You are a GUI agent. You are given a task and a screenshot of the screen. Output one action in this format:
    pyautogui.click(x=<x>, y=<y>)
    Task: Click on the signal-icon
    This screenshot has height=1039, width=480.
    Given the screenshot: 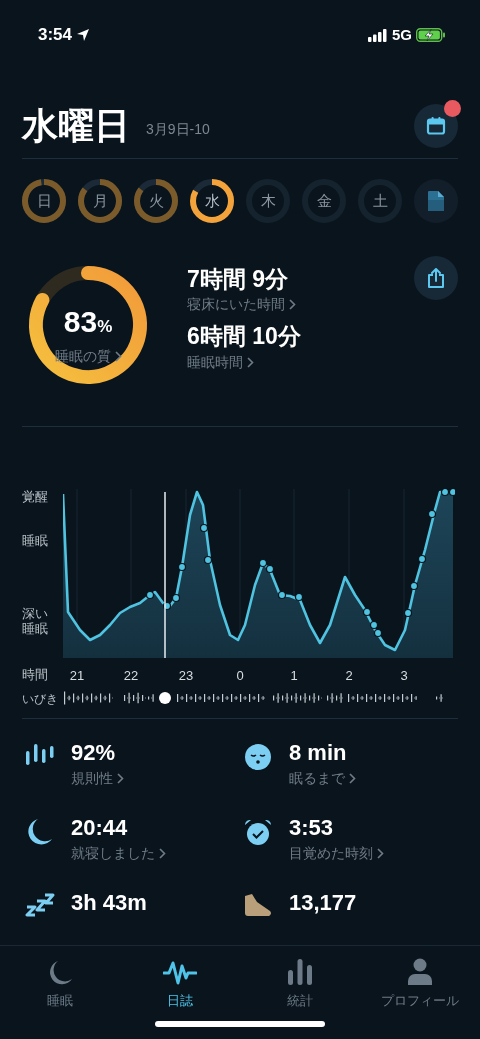 What is the action you would take?
    pyautogui.click(x=378, y=35)
    